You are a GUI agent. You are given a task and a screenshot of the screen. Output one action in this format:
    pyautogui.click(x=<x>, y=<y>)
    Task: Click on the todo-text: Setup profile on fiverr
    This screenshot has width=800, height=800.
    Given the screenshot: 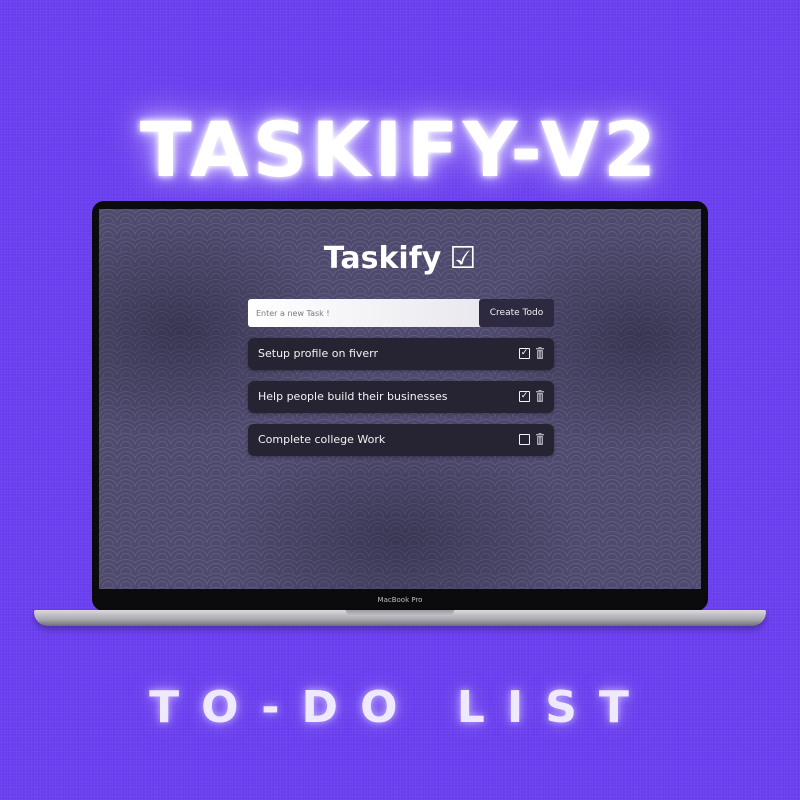 What is the action you would take?
    pyautogui.click(x=318, y=353)
    